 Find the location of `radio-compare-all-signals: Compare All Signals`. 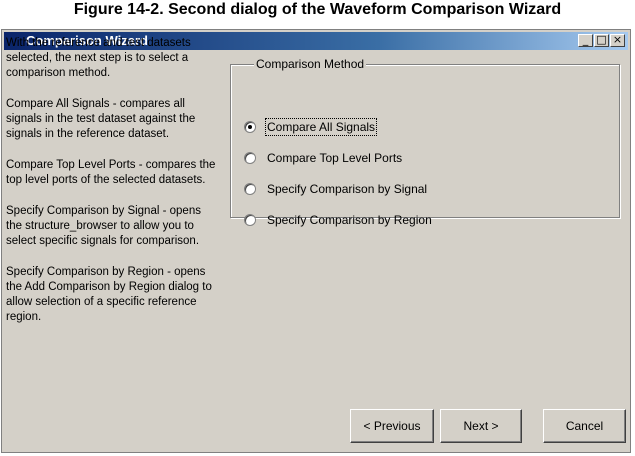

radio-compare-all-signals: Compare All Signals is located at coordinates (311, 127).